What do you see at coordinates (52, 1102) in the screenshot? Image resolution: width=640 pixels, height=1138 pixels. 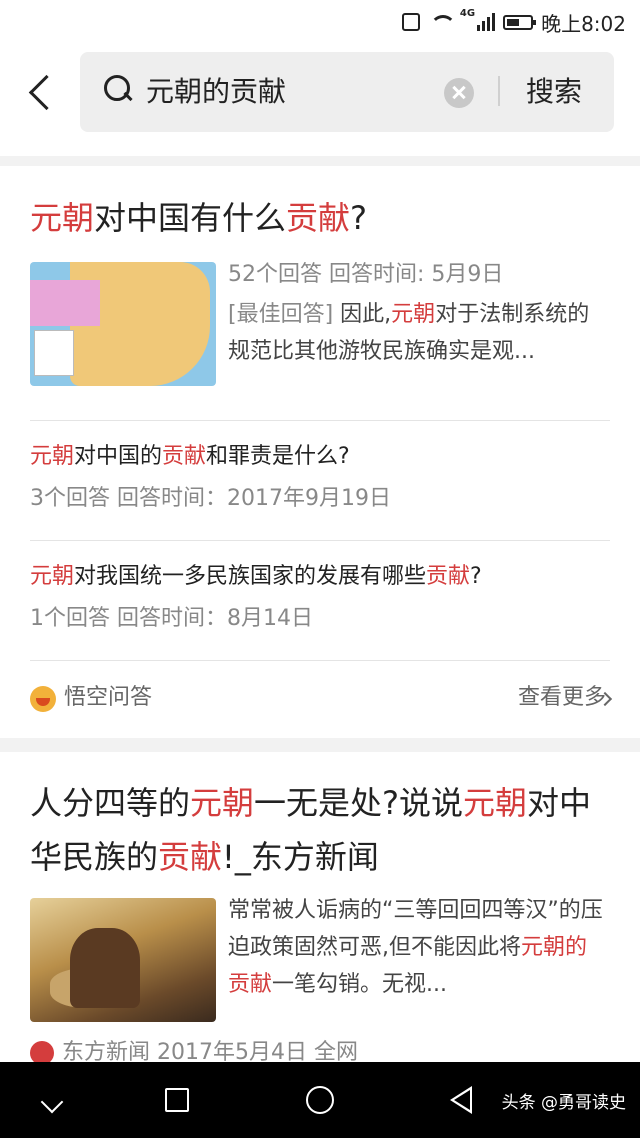 I see `chevron-down-icon` at bounding box center [52, 1102].